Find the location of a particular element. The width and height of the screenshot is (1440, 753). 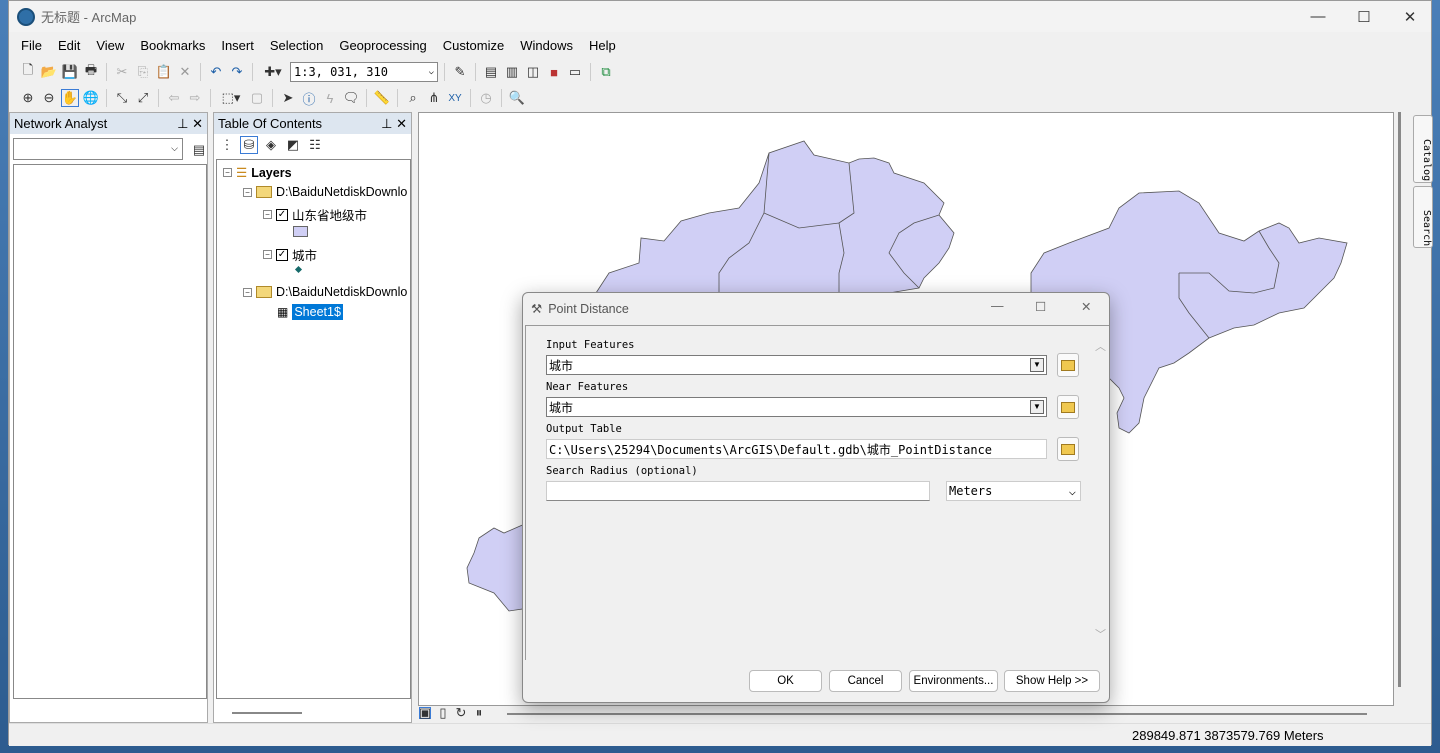

close-button: ✕ is located at coordinates (1410, 16).